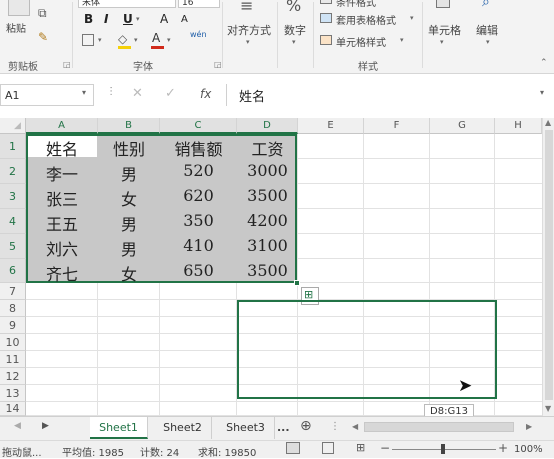 Image resolution: width=554 pixels, height=459 pixels. Describe the element at coordinates (529, 426) in the screenshot. I see `hscroll-right-icon: ▶` at that location.